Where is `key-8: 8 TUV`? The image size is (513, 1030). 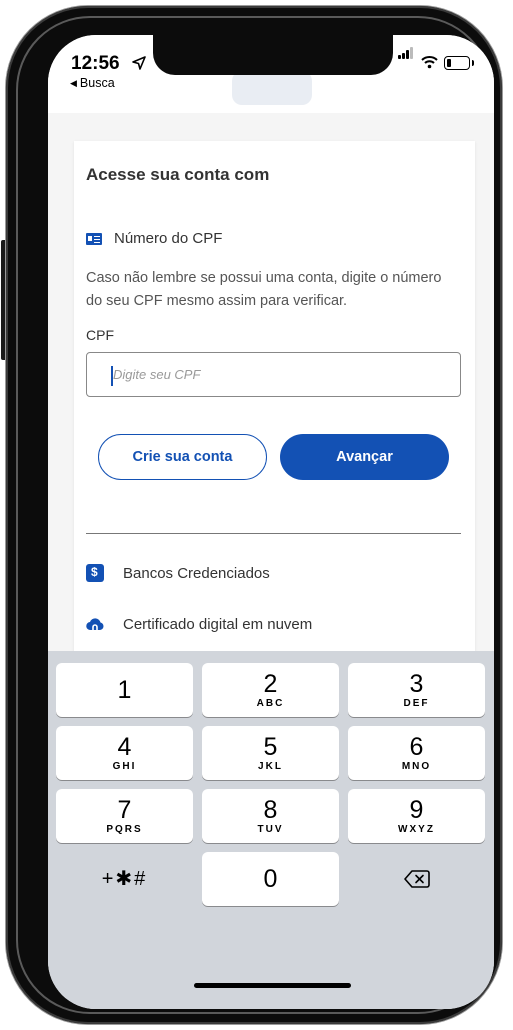
key-8: 8 TUV is located at coordinates (270, 816).